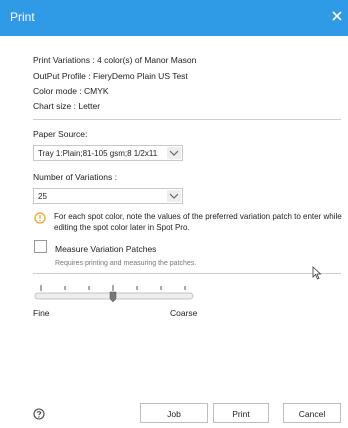 The image size is (348, 428). Describe the element at coordinates (241, 413) in the screenshot. I see `print-button: Print` at that location.